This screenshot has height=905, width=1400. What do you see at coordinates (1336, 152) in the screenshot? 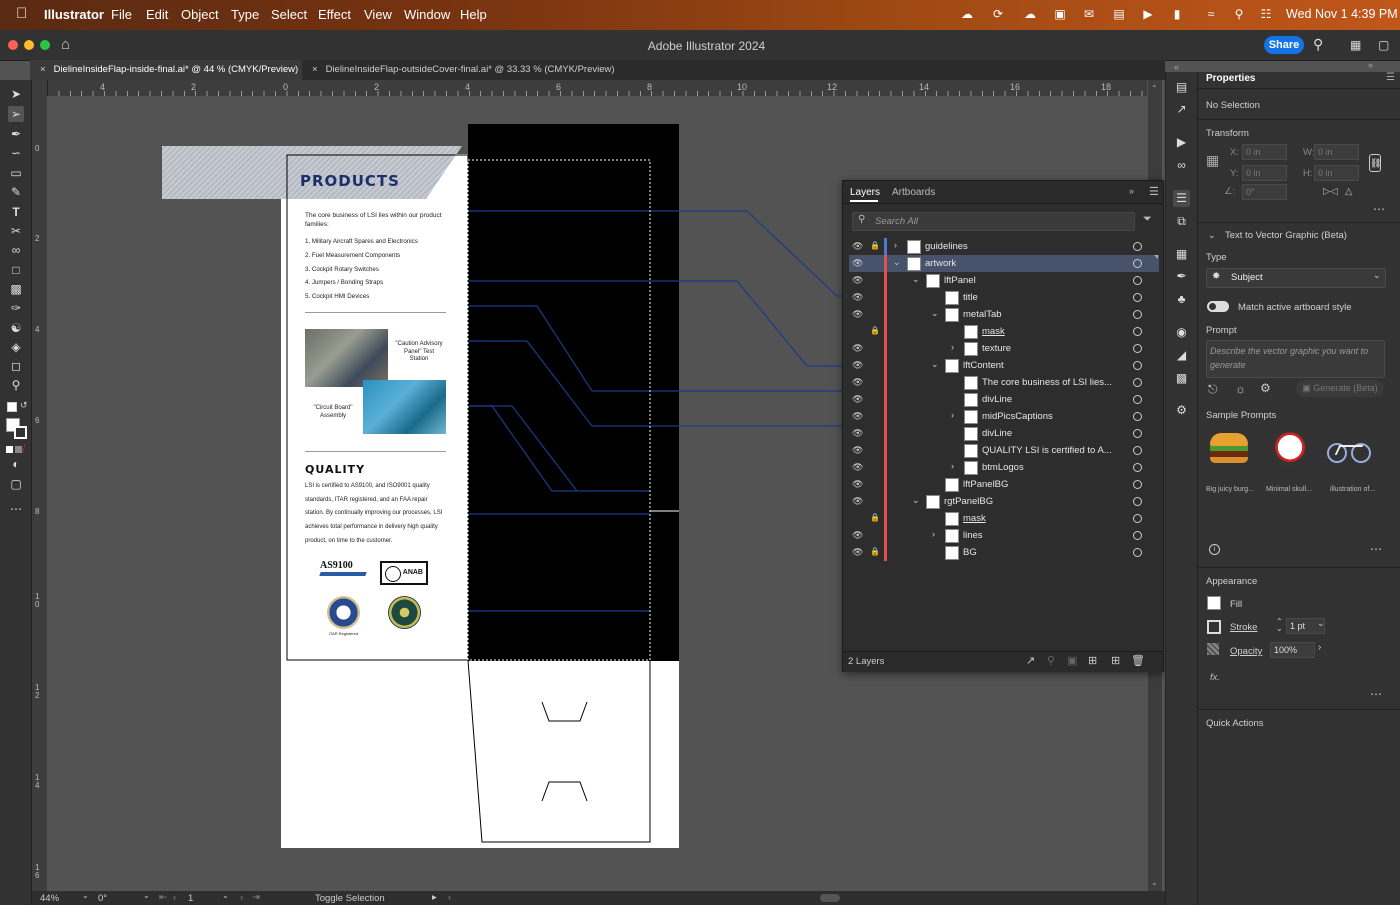
I see `w-input: 0 in` at bounding box center [1336, 152].